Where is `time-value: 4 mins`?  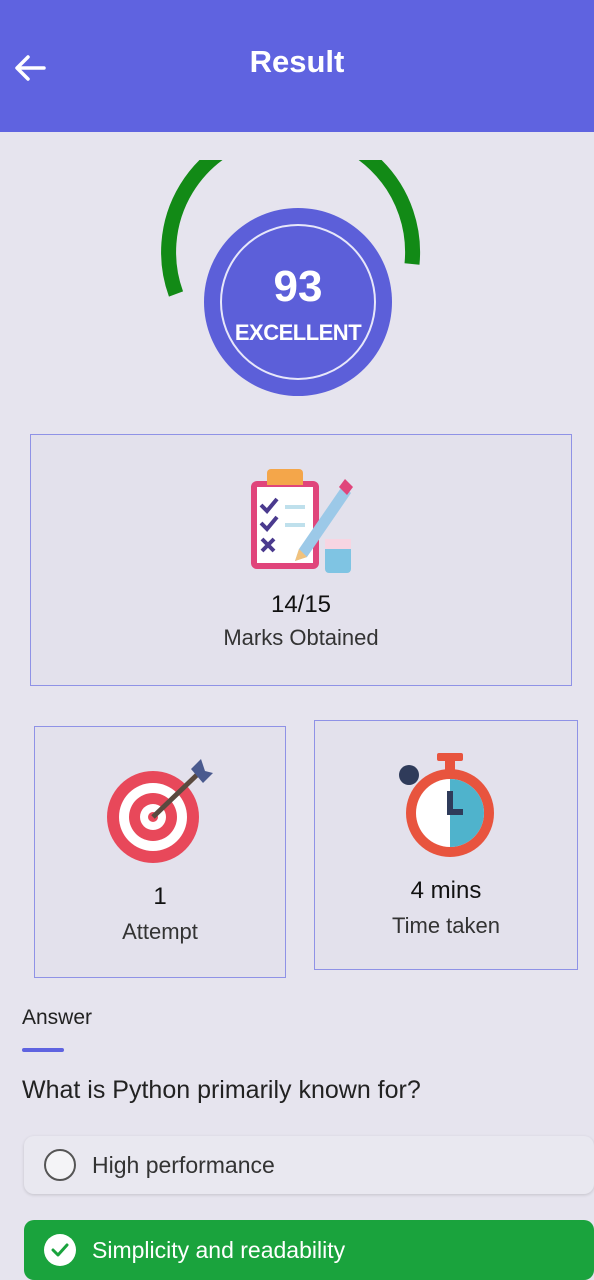
time-value: 4 mins is located at coordinates (446, 890).